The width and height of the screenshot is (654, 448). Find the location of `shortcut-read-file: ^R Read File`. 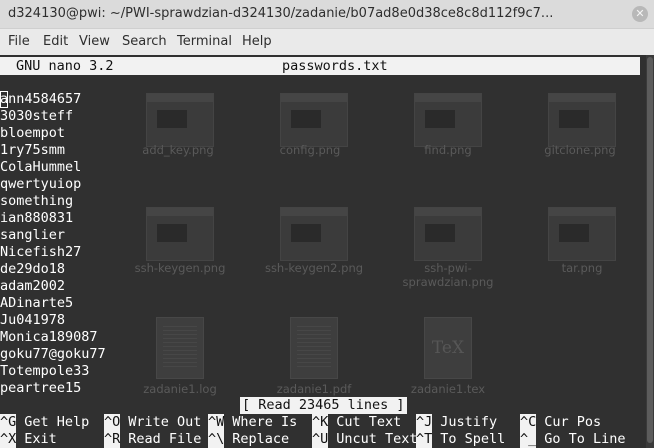

shortcut-read-file: ^R Read File is located at coordinates (152, 439).